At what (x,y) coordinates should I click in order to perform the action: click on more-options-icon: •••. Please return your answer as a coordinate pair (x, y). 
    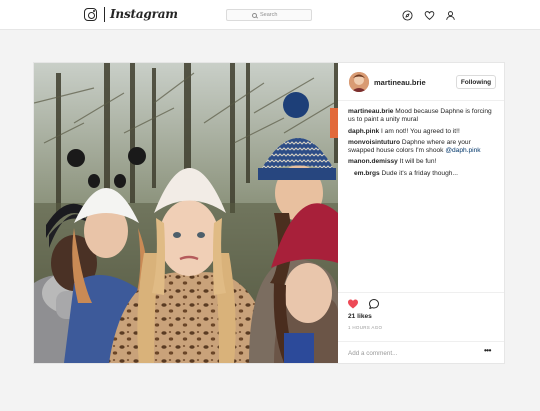
    Looking at the image, I should click on (487, 350).